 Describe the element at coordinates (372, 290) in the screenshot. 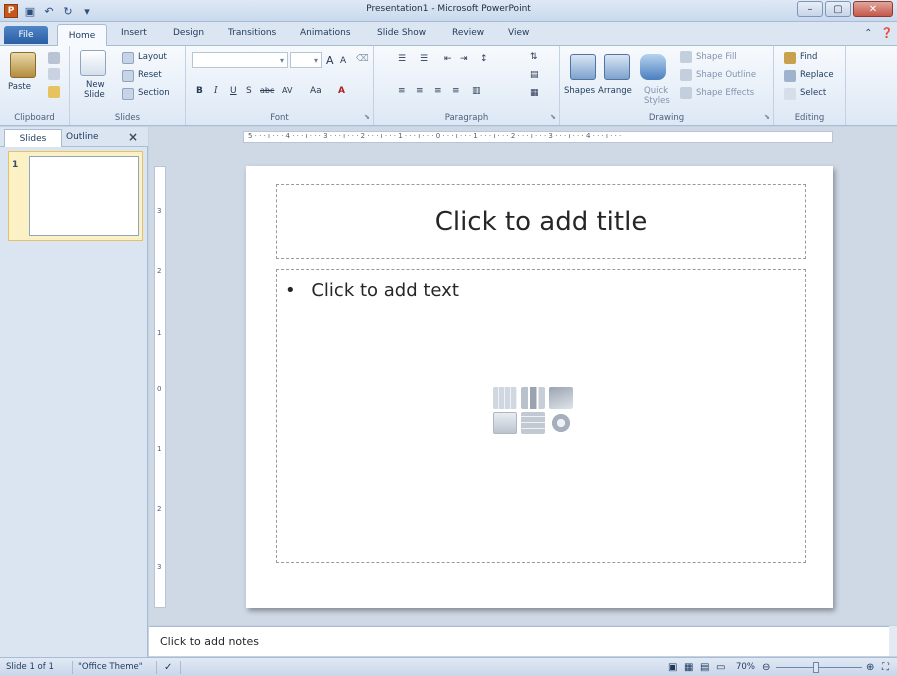

I see `body-placeholder-text: • Click to add text` at that location.